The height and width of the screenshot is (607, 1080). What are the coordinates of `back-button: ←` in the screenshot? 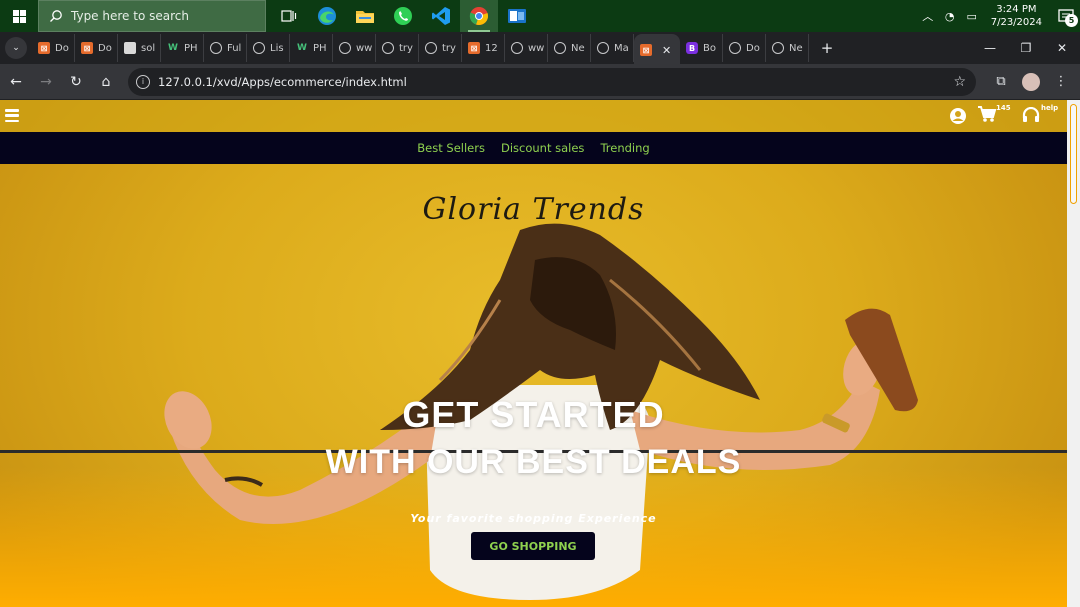 It's located at (16, 82).